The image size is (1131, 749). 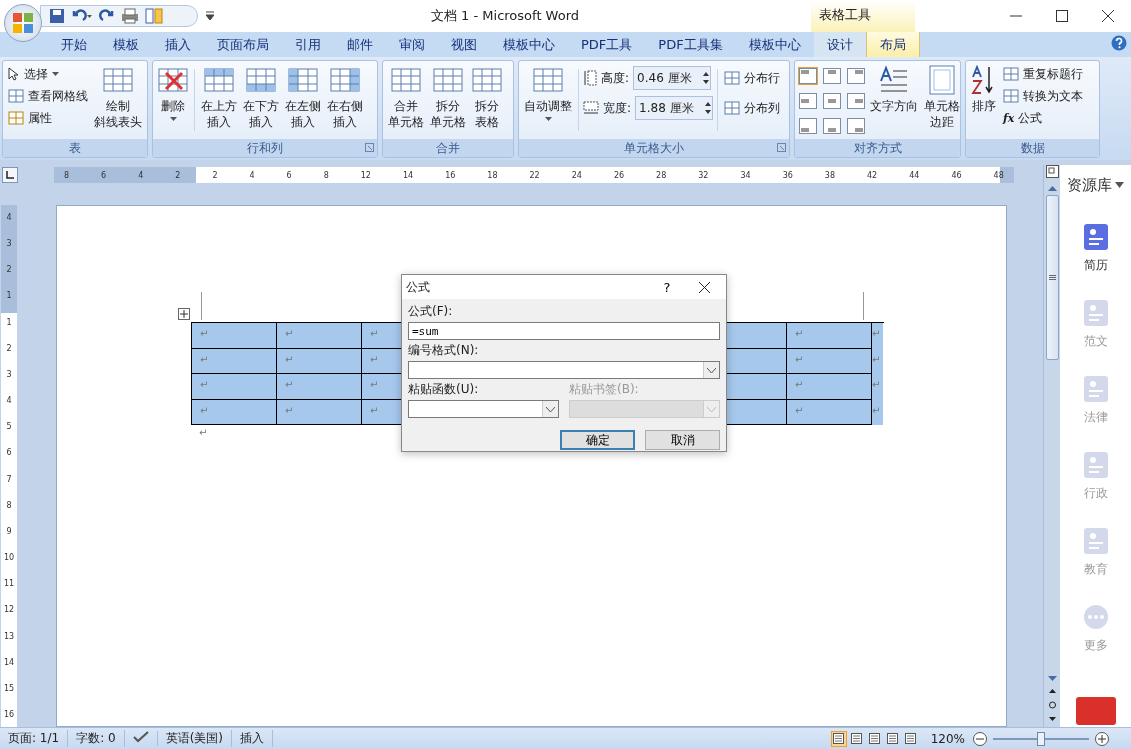 I want to click on ruler-number: 42, so click(x=872, y=175).